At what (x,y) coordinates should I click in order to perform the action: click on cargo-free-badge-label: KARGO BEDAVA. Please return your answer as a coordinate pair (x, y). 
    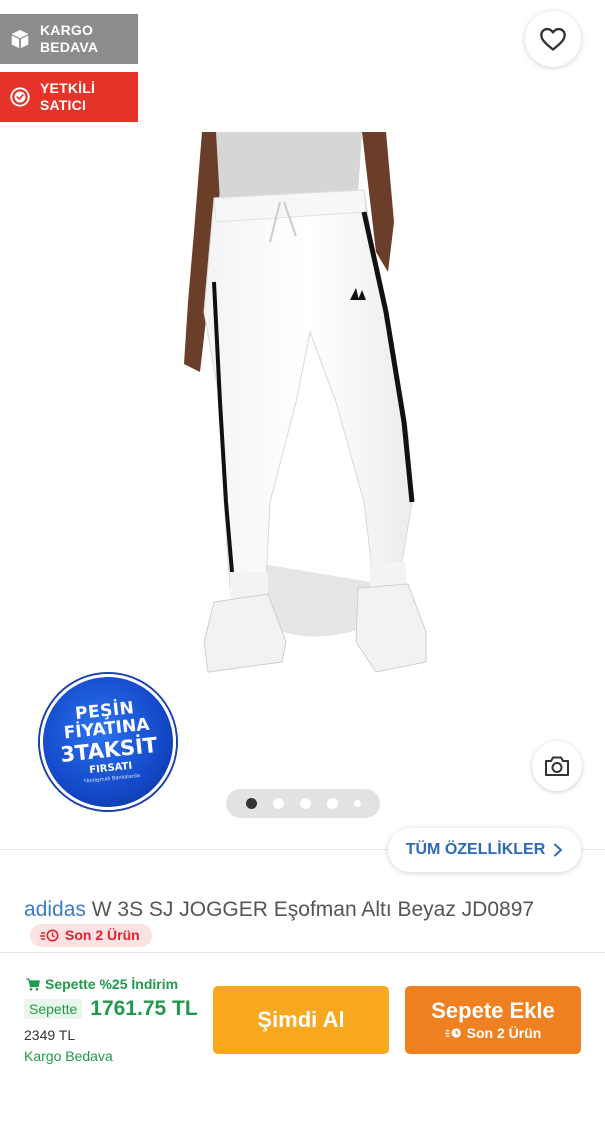
    Looking at the image, I should click on (69, 38).